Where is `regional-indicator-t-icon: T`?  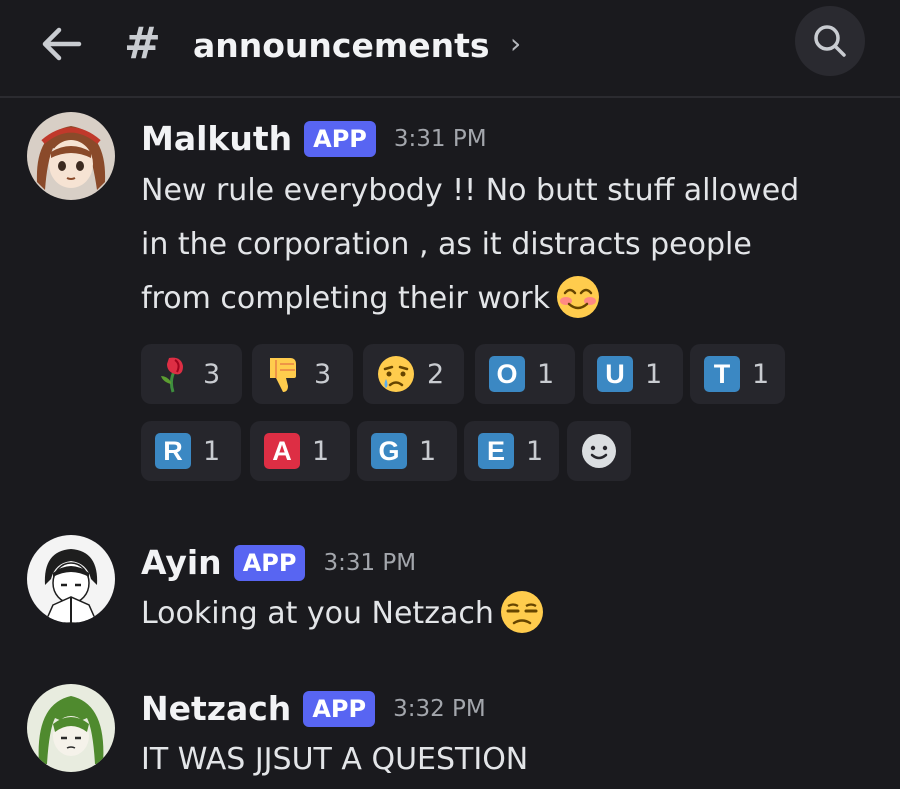
regional-indicator-t-icon: T is located at coordinates (722, 374).